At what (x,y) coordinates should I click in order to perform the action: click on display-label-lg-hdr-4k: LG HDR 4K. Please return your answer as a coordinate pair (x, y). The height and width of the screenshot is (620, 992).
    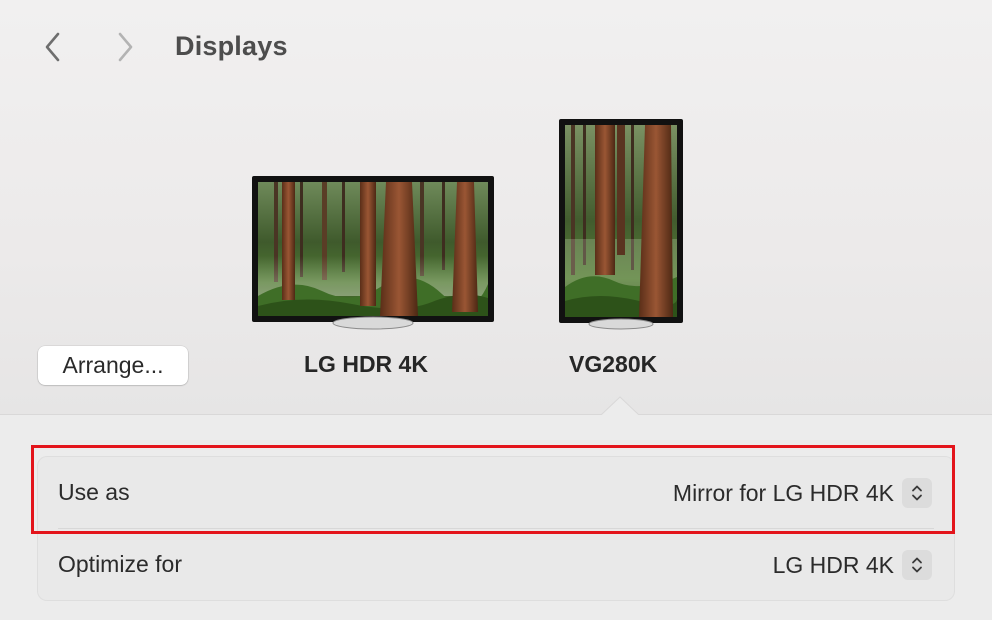
    Looking at the image, I should click on (366, 364).